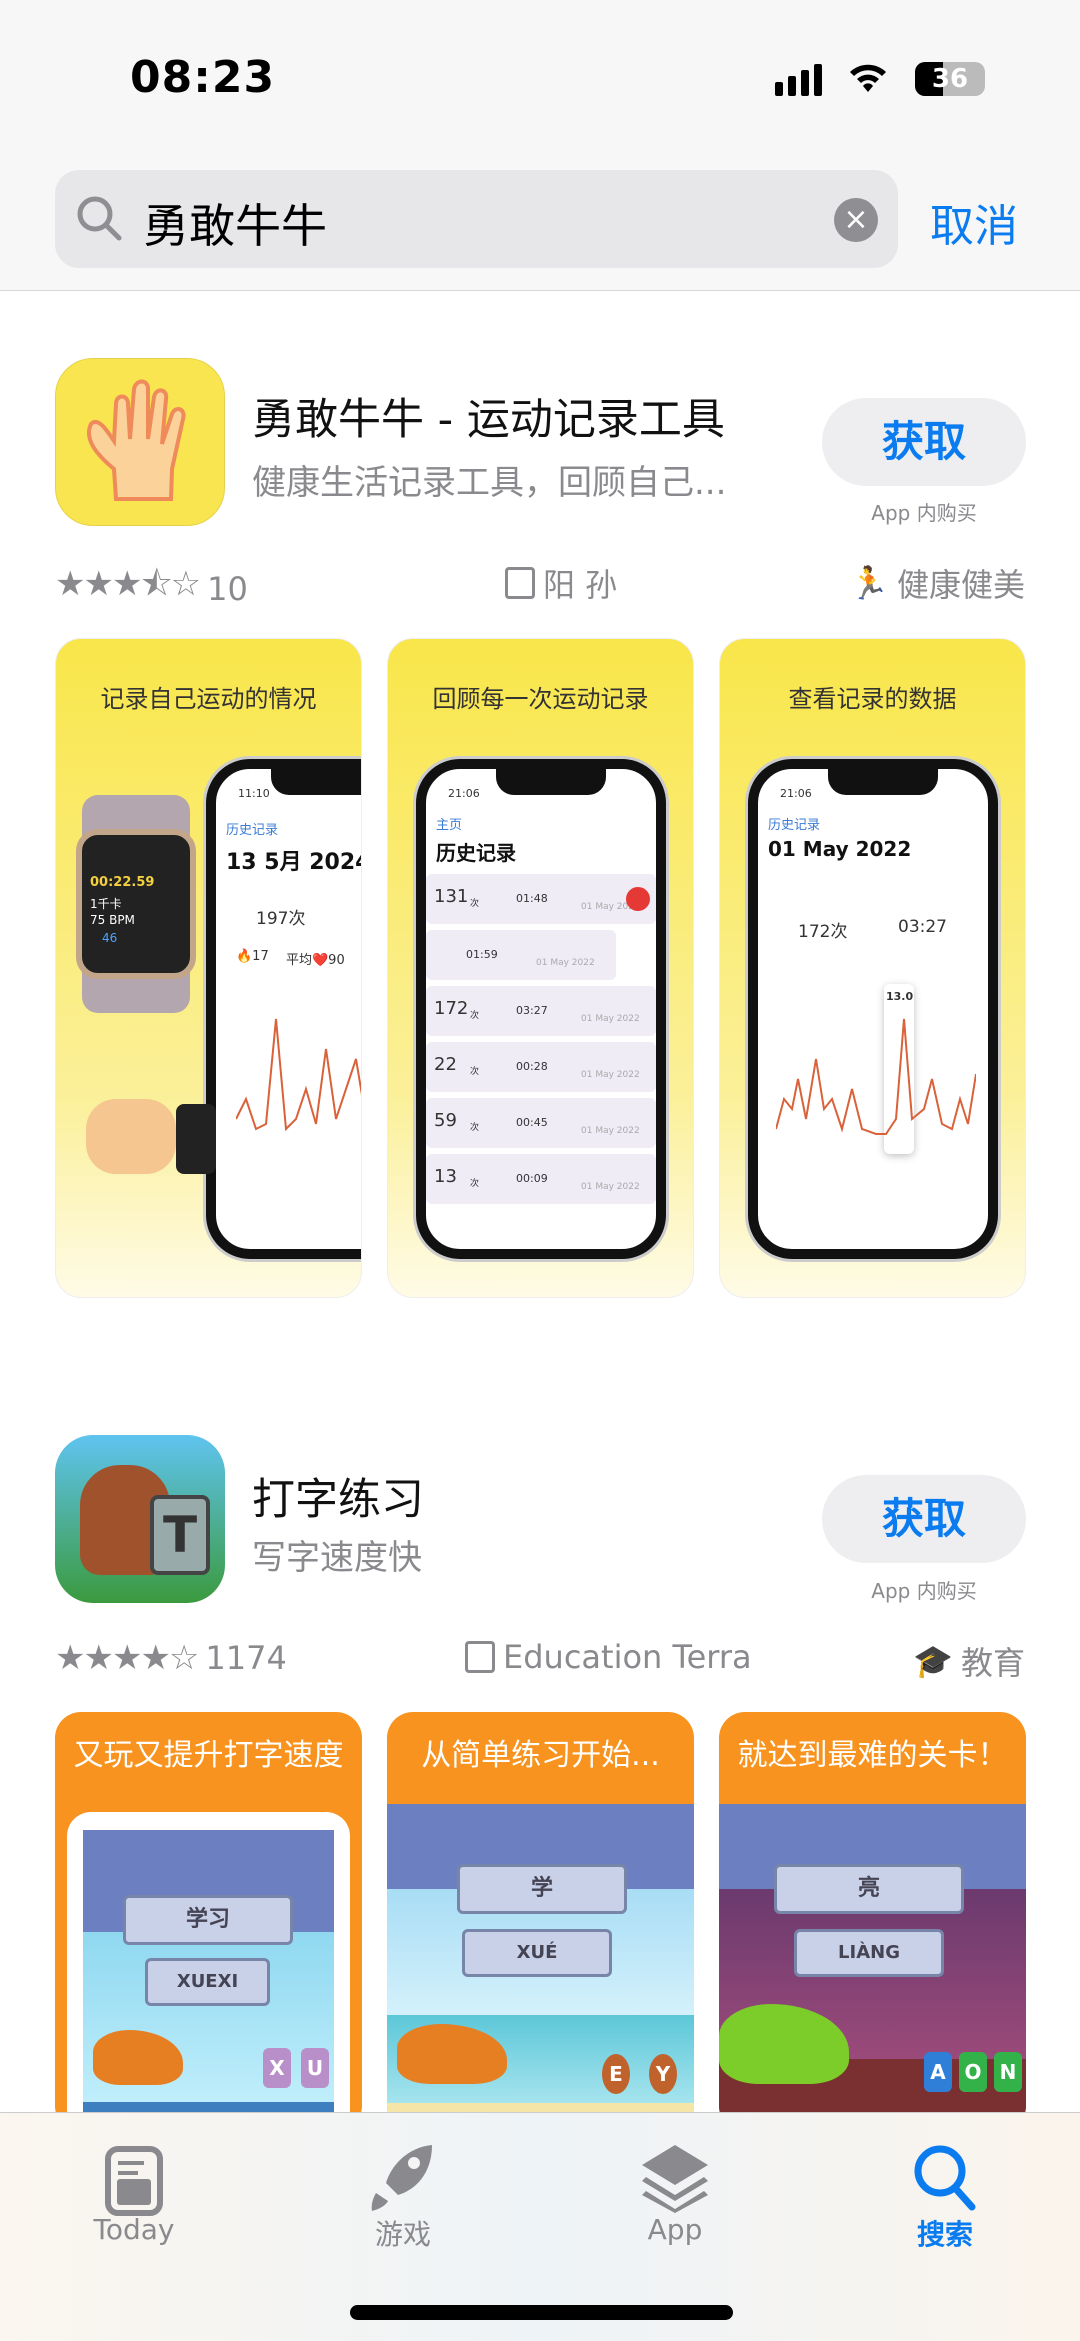  I want to click on rocket-icon, so click(401, 2178).